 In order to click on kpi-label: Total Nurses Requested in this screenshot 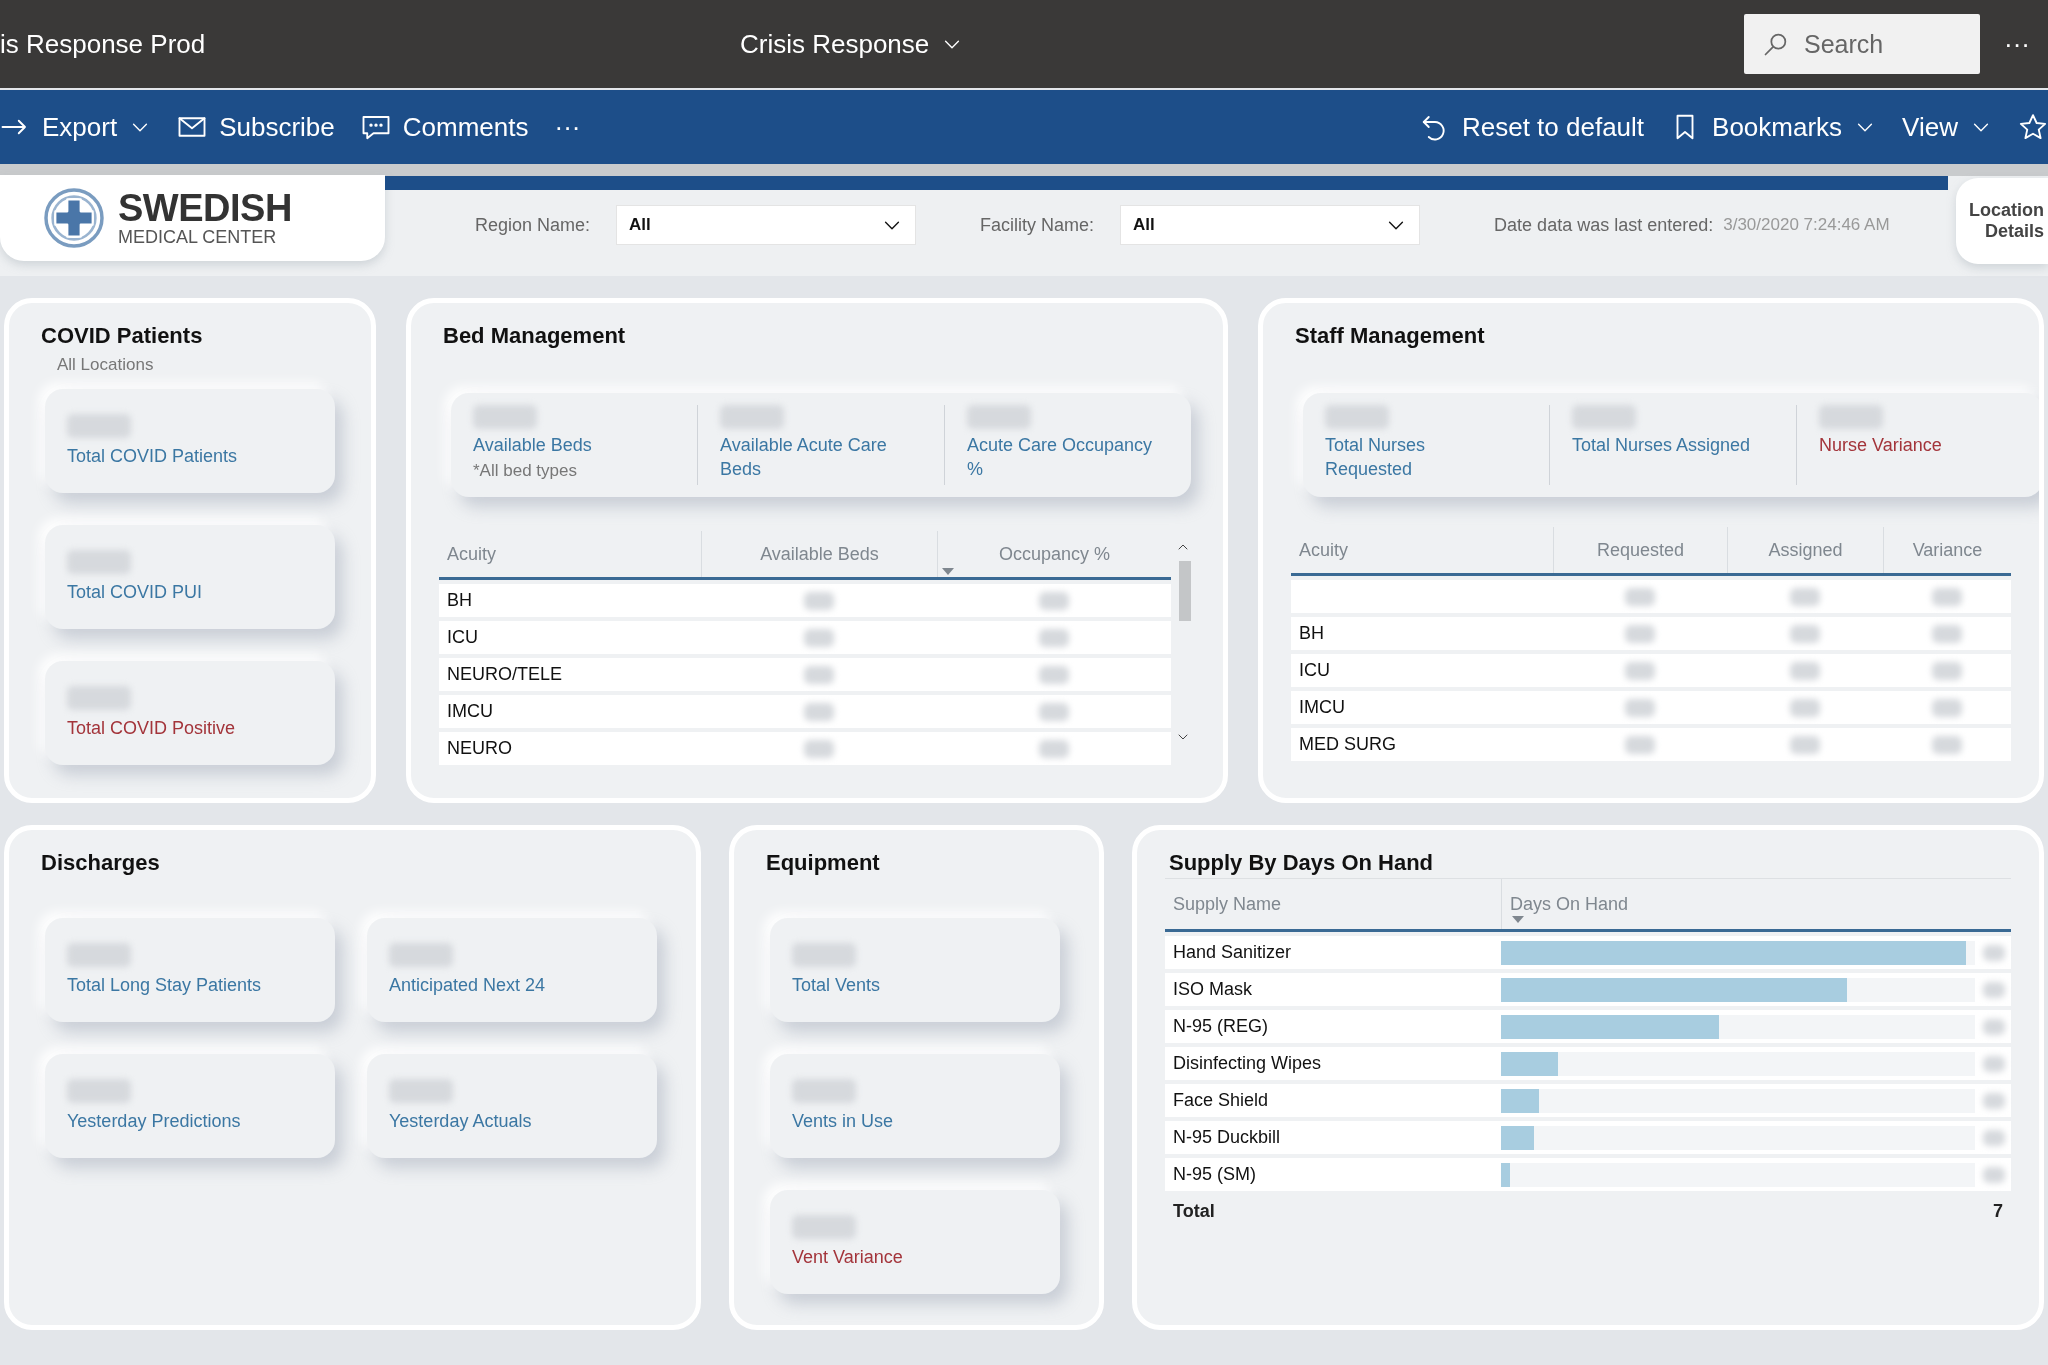, I will do `click(1376, 458)`.